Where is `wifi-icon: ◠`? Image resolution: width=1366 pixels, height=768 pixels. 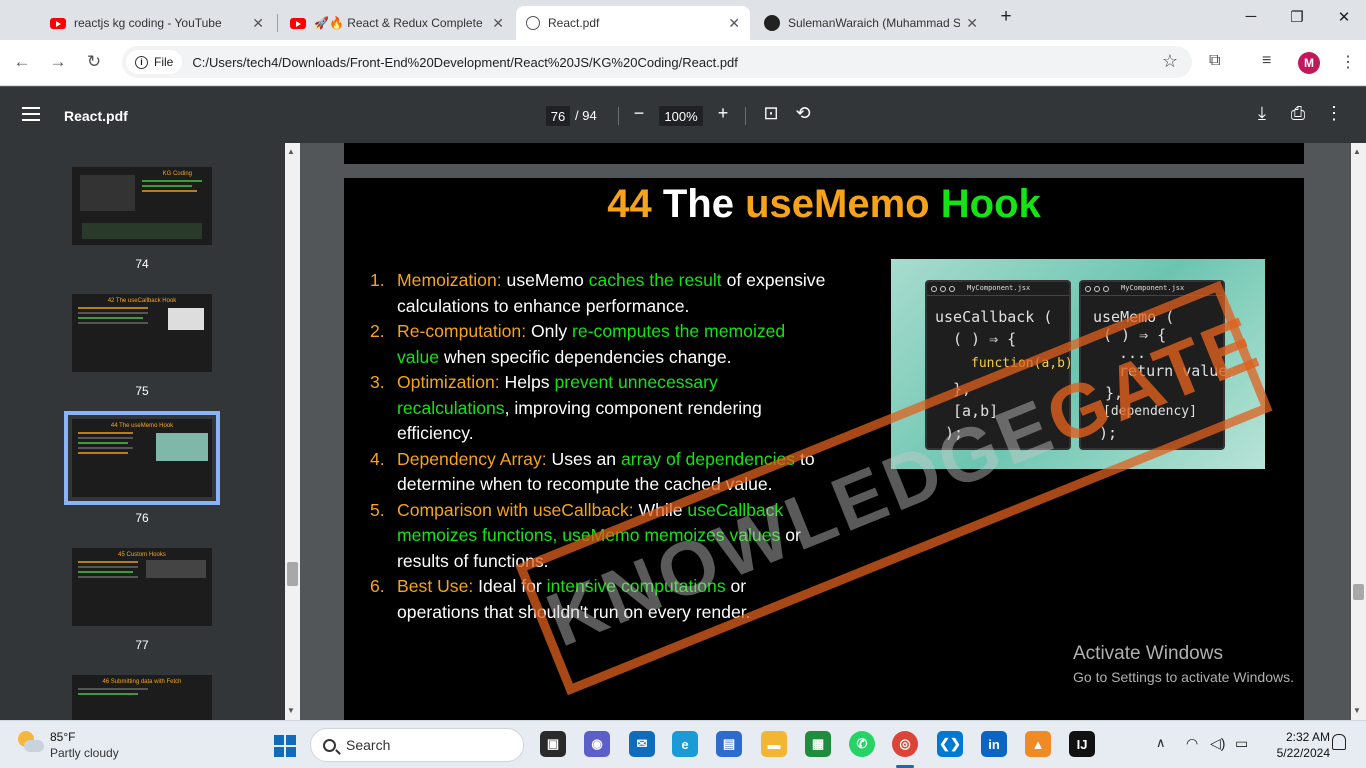 wifi-icon: ◠ is located at coordinates (1192, 743).